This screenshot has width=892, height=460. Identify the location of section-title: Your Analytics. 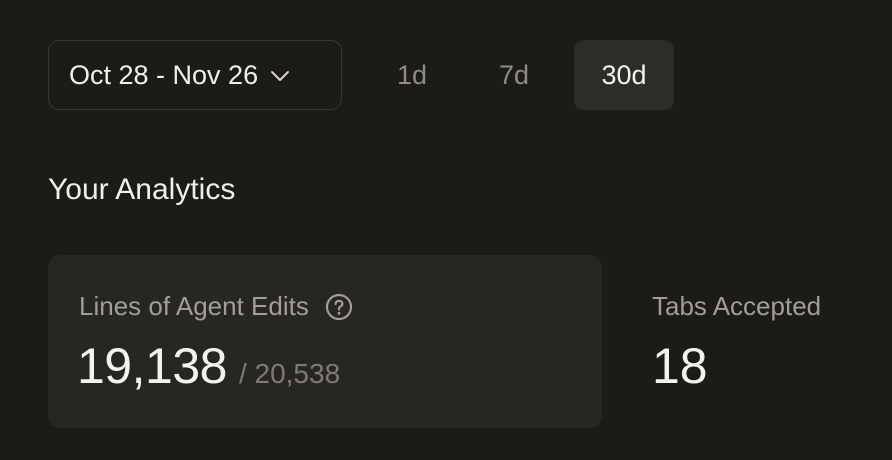
(142, 189).